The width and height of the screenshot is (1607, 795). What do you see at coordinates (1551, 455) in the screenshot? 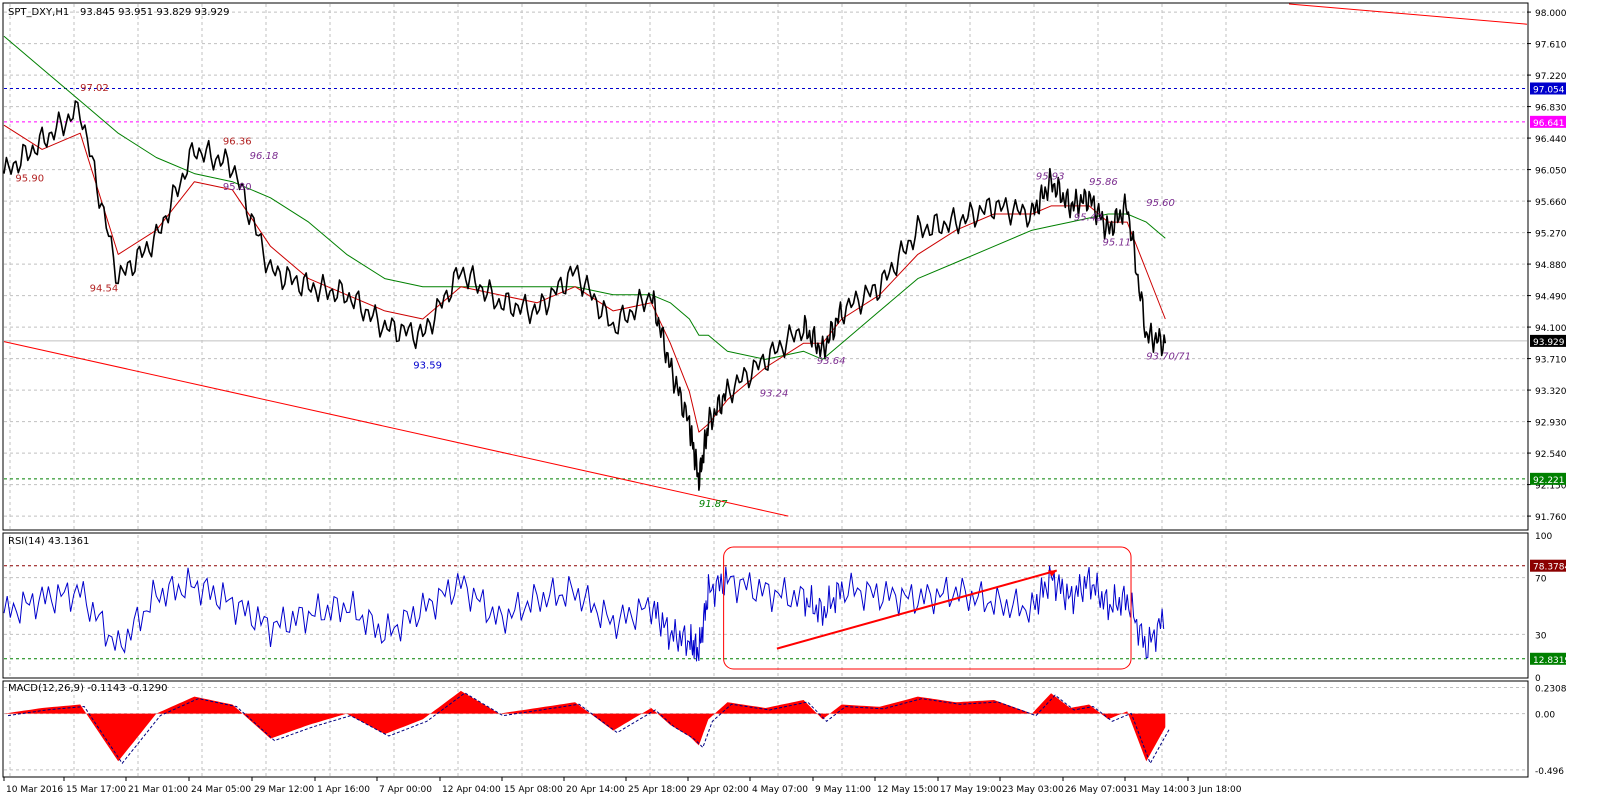
I see `price-tick-label: 92.540` at bounding box center [1551, 455].